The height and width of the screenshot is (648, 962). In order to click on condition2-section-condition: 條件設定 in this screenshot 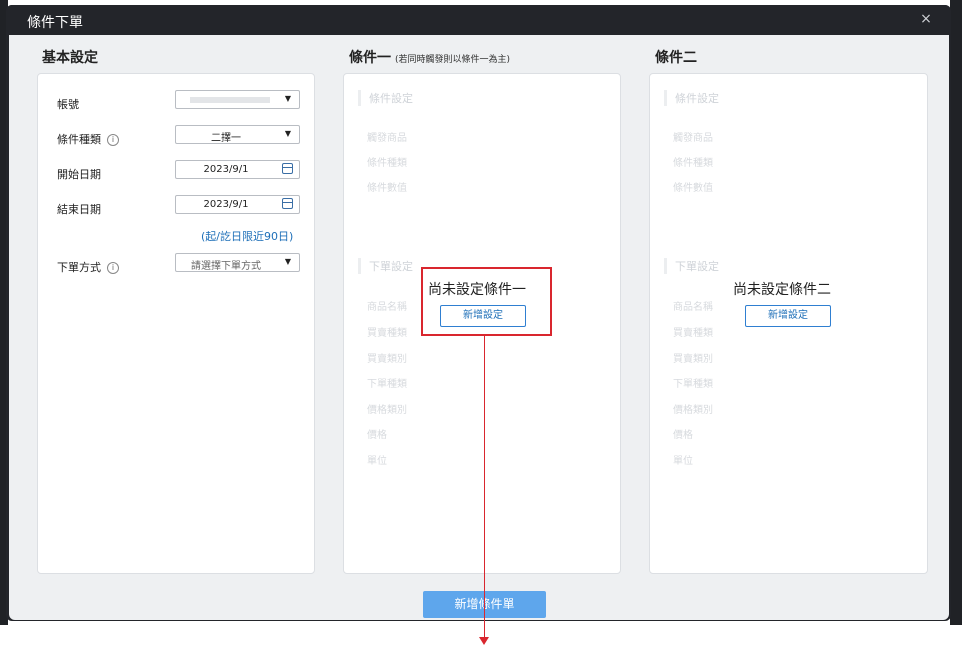, I will do `click(691, 98)`.